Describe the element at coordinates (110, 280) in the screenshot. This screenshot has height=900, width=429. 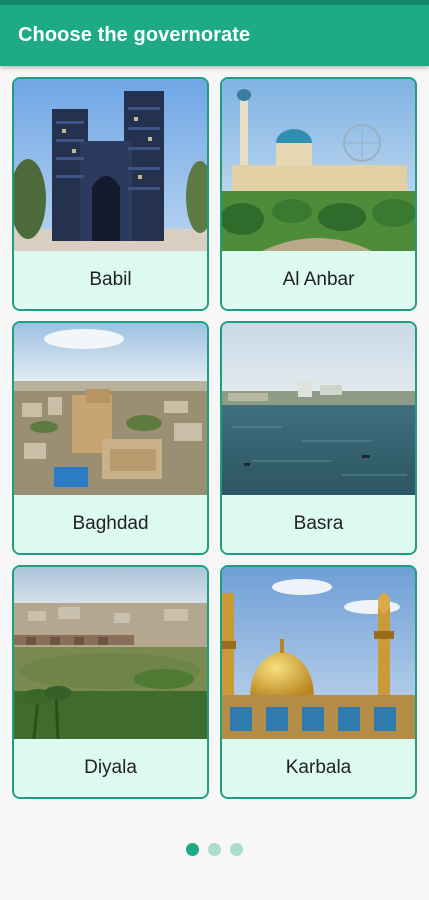
I see `governorate-label: Babil` at that location.